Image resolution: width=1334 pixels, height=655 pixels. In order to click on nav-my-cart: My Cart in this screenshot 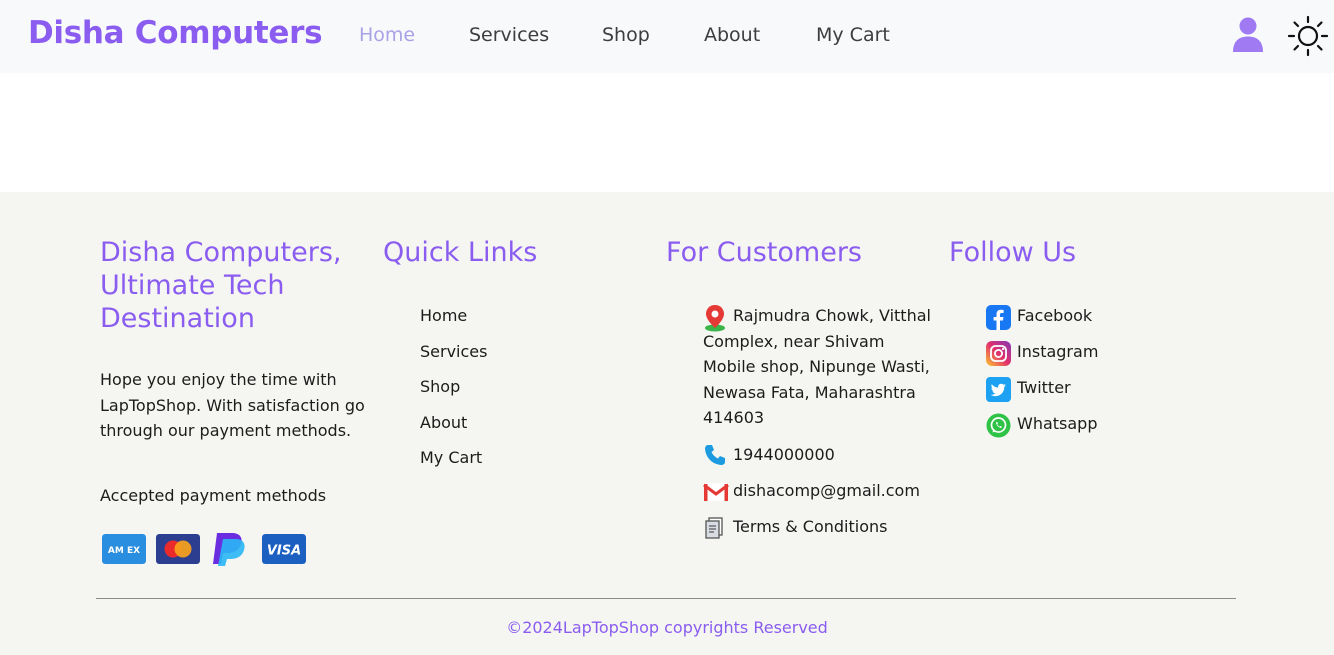, I will do `click(853, 35)`.